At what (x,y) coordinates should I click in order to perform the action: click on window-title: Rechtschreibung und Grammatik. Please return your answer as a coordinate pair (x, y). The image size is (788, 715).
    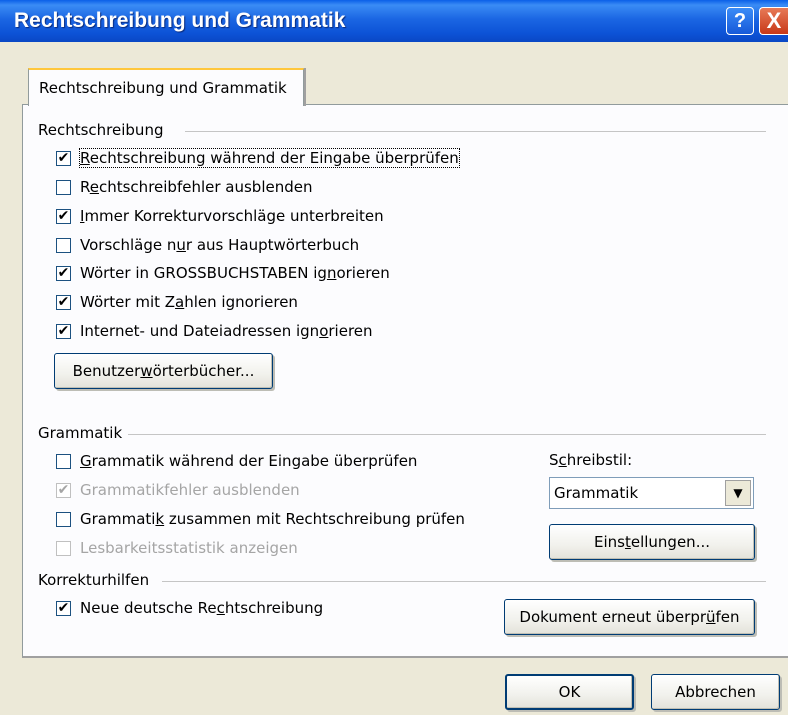
    Looking at the image, I should click on (180, 20).